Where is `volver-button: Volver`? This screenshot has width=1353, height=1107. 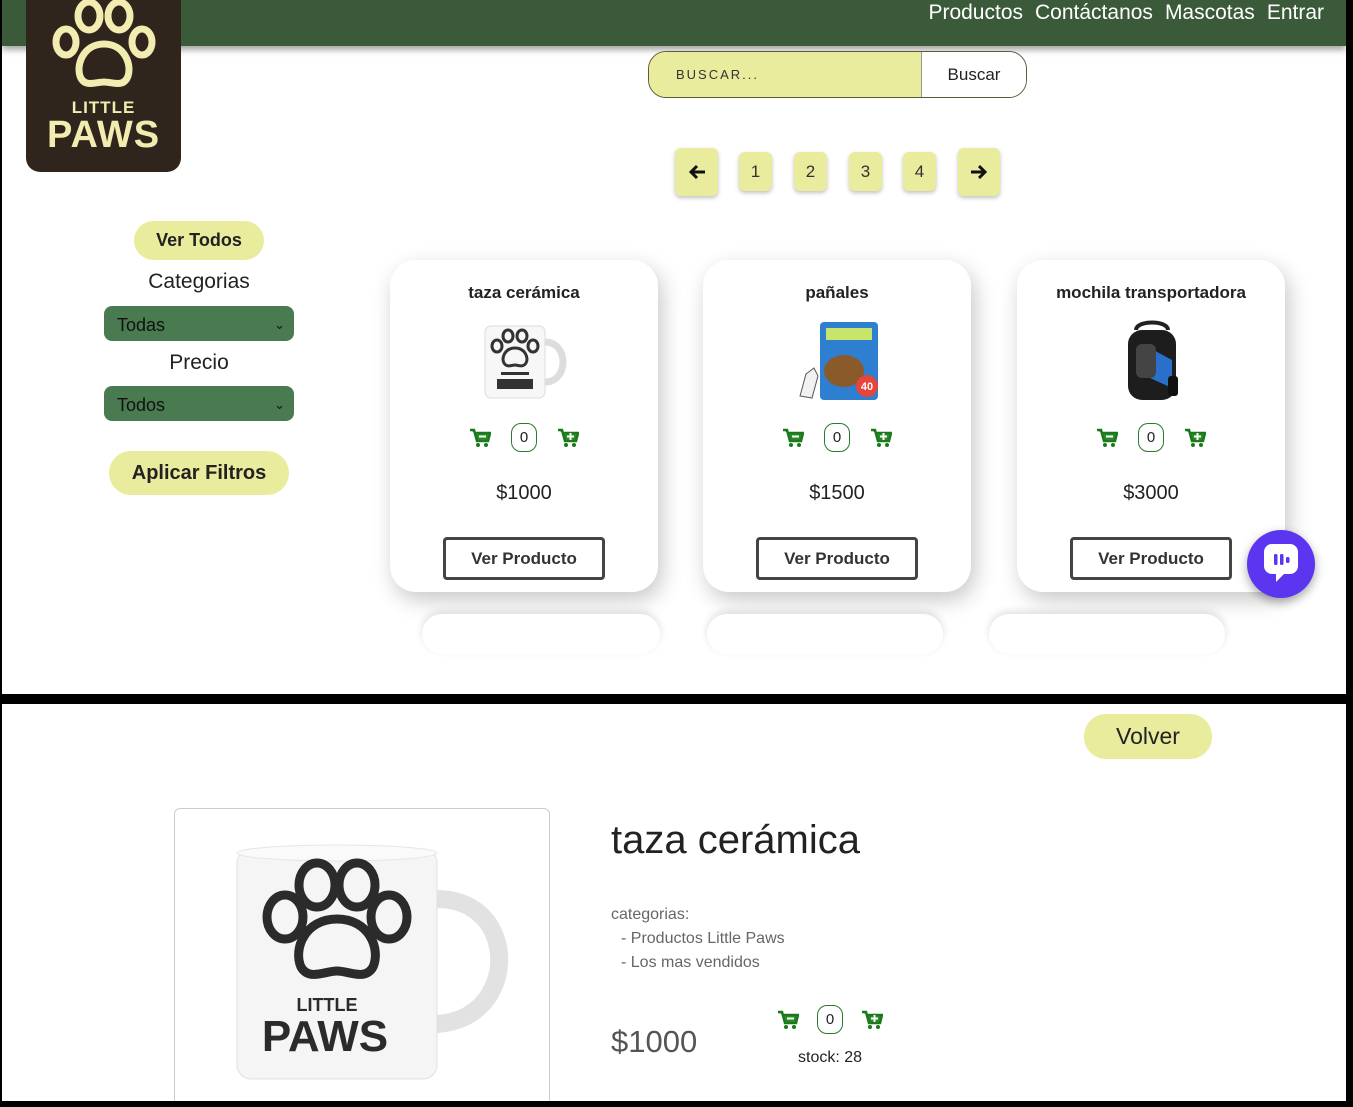
volver-button: Volver is located at coordinates (1148, 736).